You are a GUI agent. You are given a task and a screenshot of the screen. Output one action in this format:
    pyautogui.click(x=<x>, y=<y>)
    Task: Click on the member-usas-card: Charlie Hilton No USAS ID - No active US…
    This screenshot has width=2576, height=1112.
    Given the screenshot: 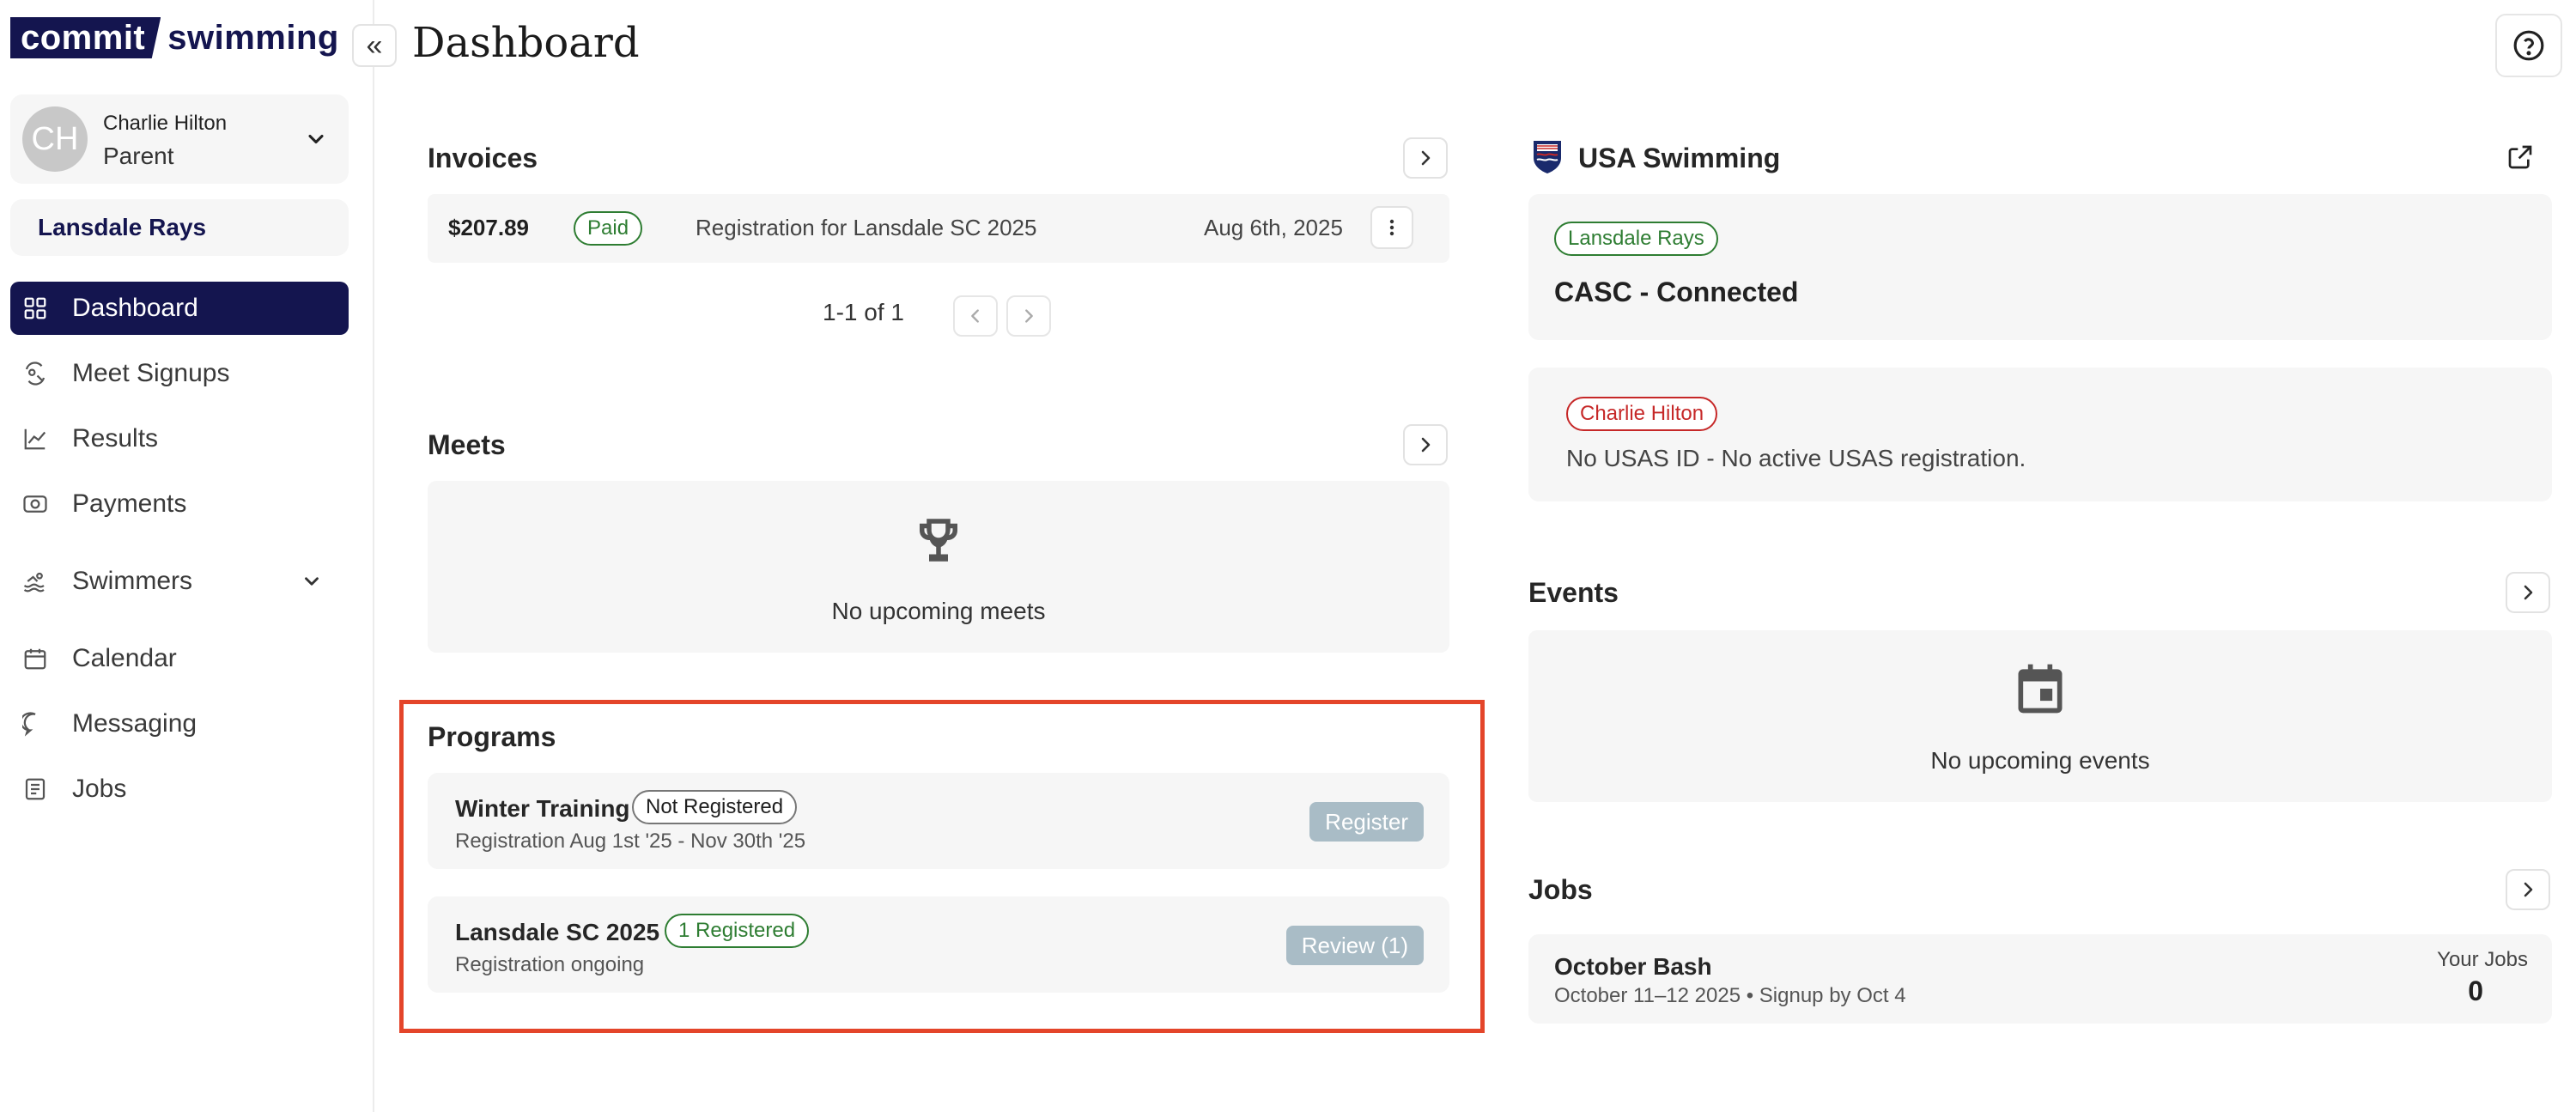 What is the action you would take?
    pyautogui.click(x=2040, y=434)
    